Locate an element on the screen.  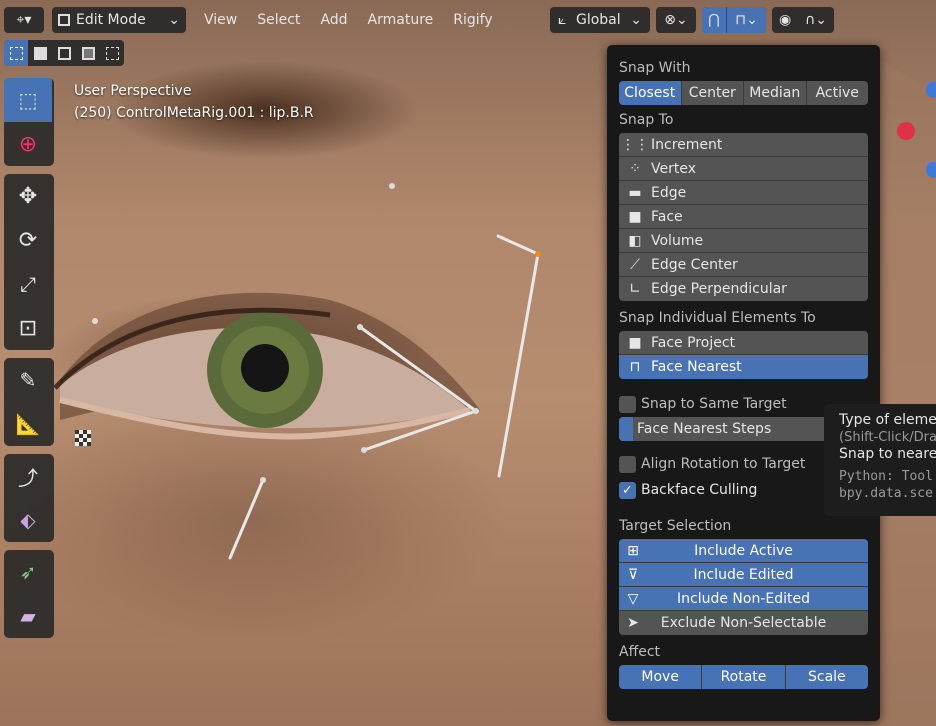
pivot-point-dropdown: ⊗⌄ is located at coordinates (676, 20).